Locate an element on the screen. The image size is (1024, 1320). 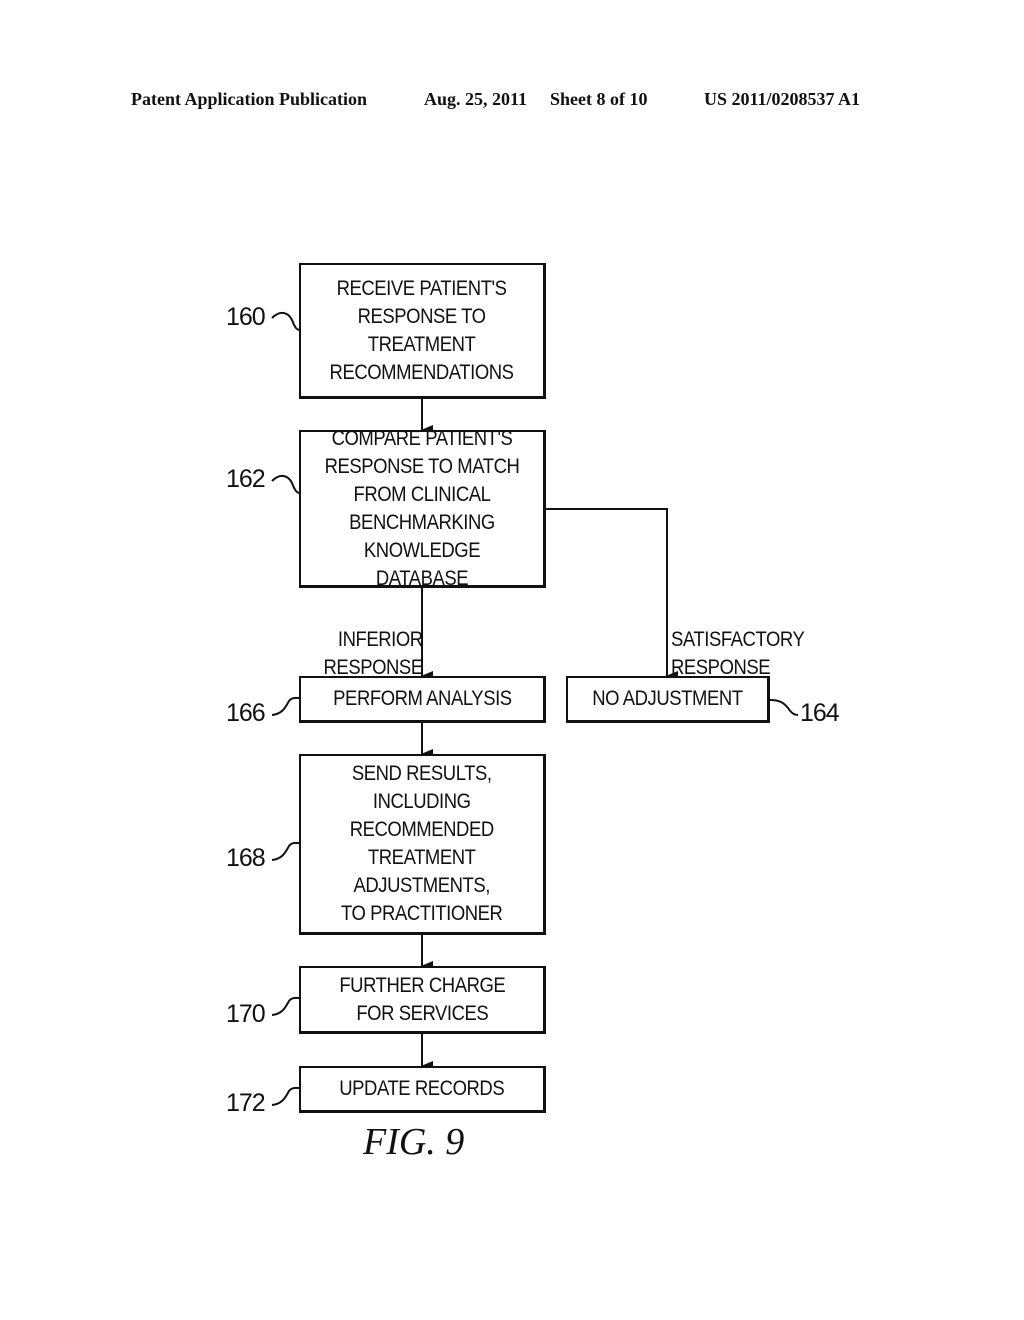
step-172-box: UPDATE RECORDS is located at coordinates (422, 1089).